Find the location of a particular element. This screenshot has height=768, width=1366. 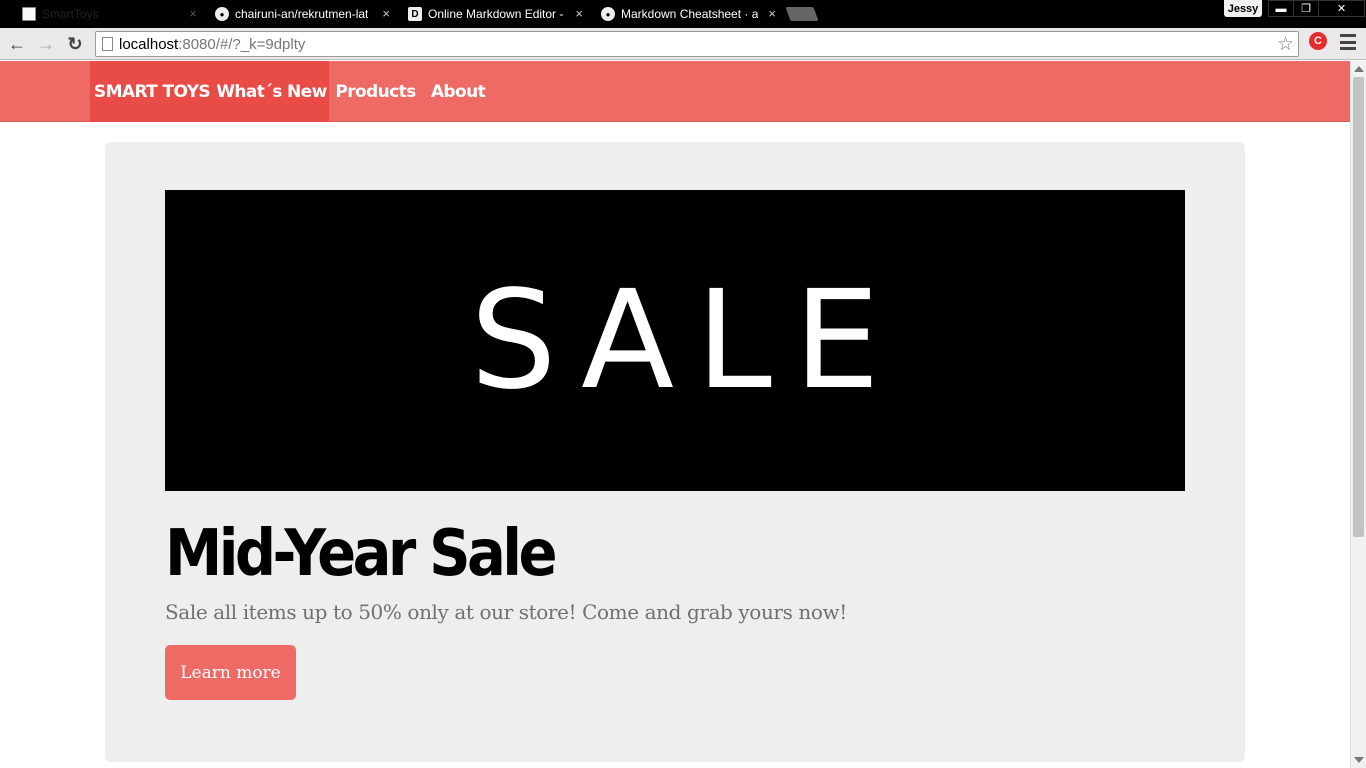

back-arrow-icon: ← is located at coordinates (17, 44).